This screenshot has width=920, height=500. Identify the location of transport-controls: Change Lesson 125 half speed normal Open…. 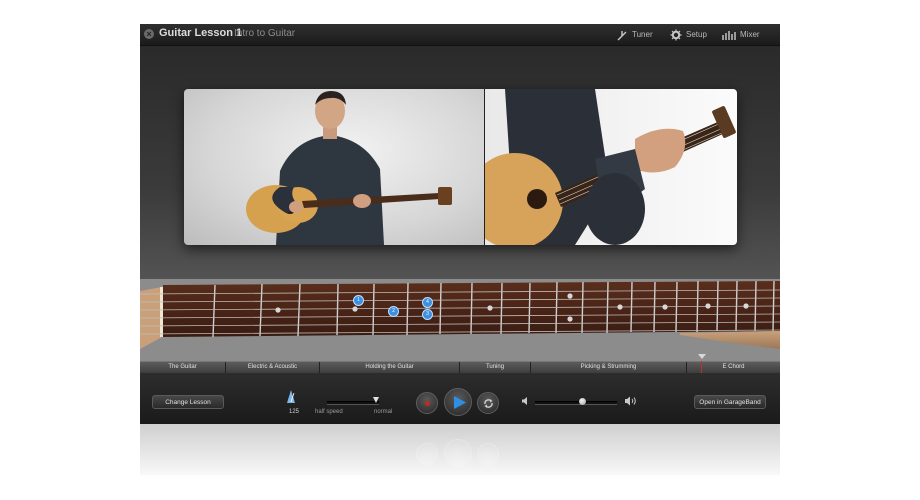
(460, 398).